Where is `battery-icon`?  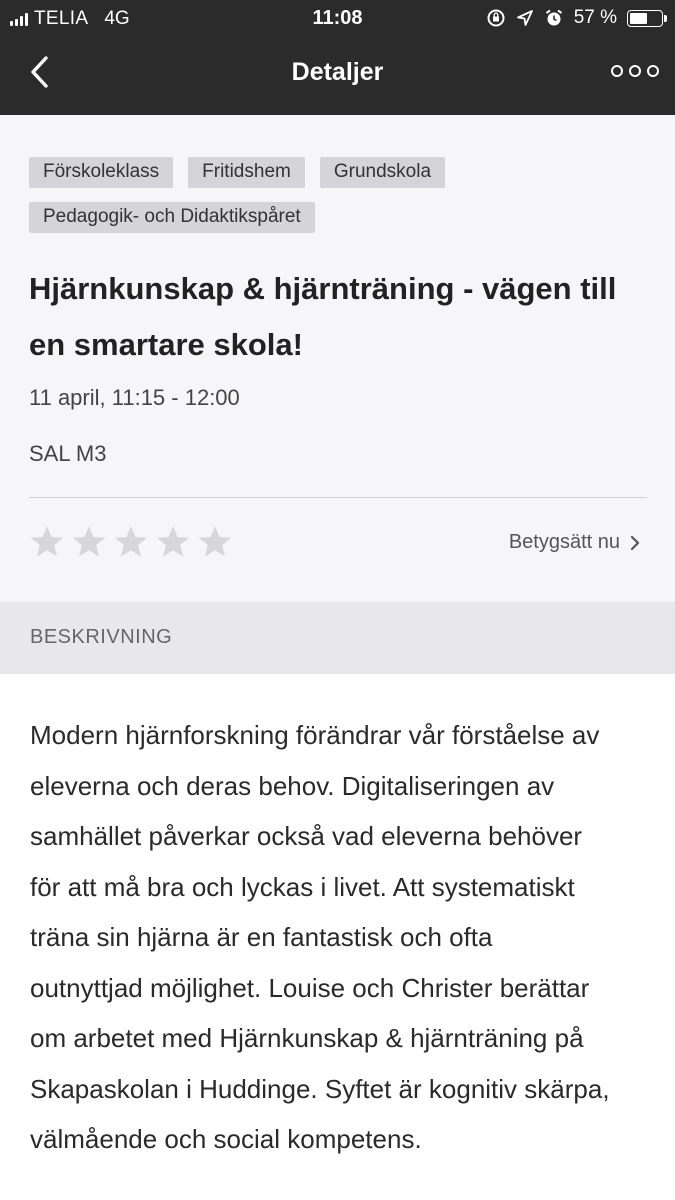 battery-icon is located at coordinates (647, 18).